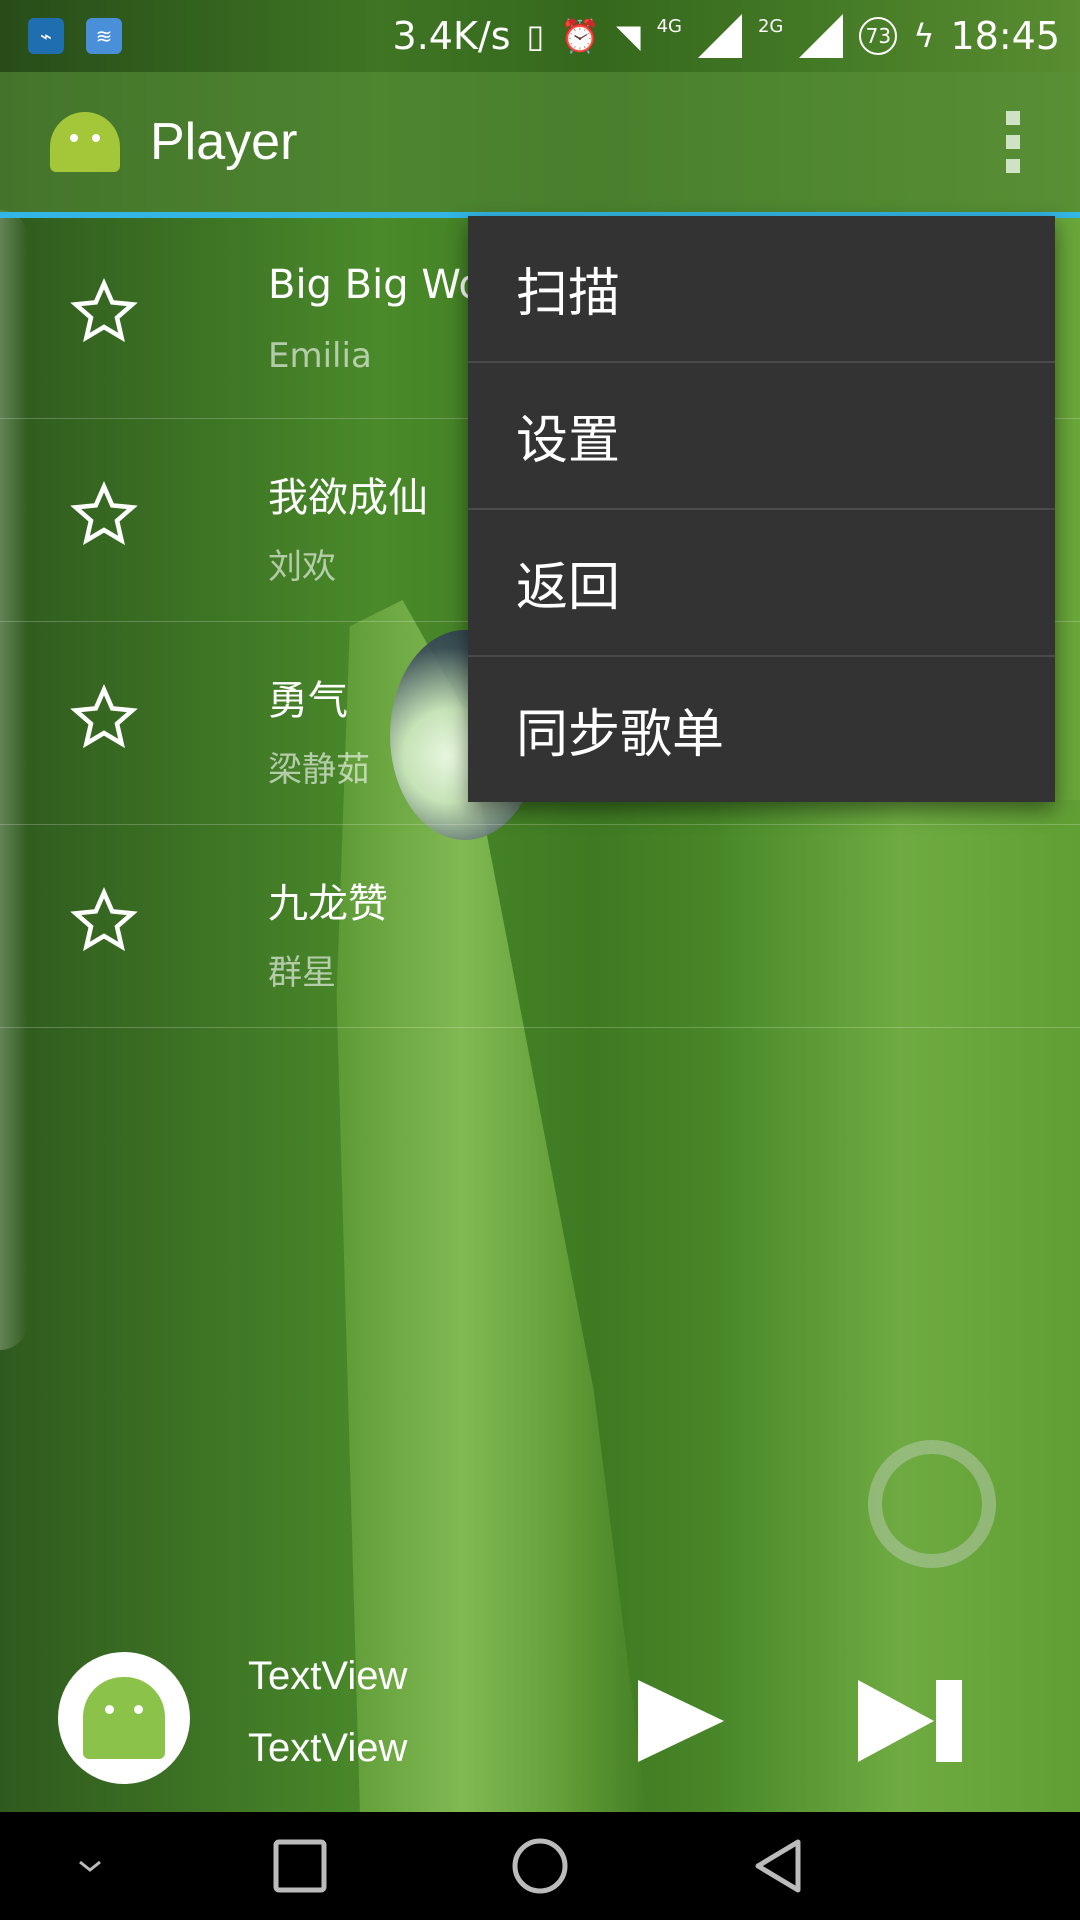 This screenshot has width=1080, height=1920. Describe the element at coordinates (924, 36) in the screenshot. I see `charging-icon: ϟ` at that location.